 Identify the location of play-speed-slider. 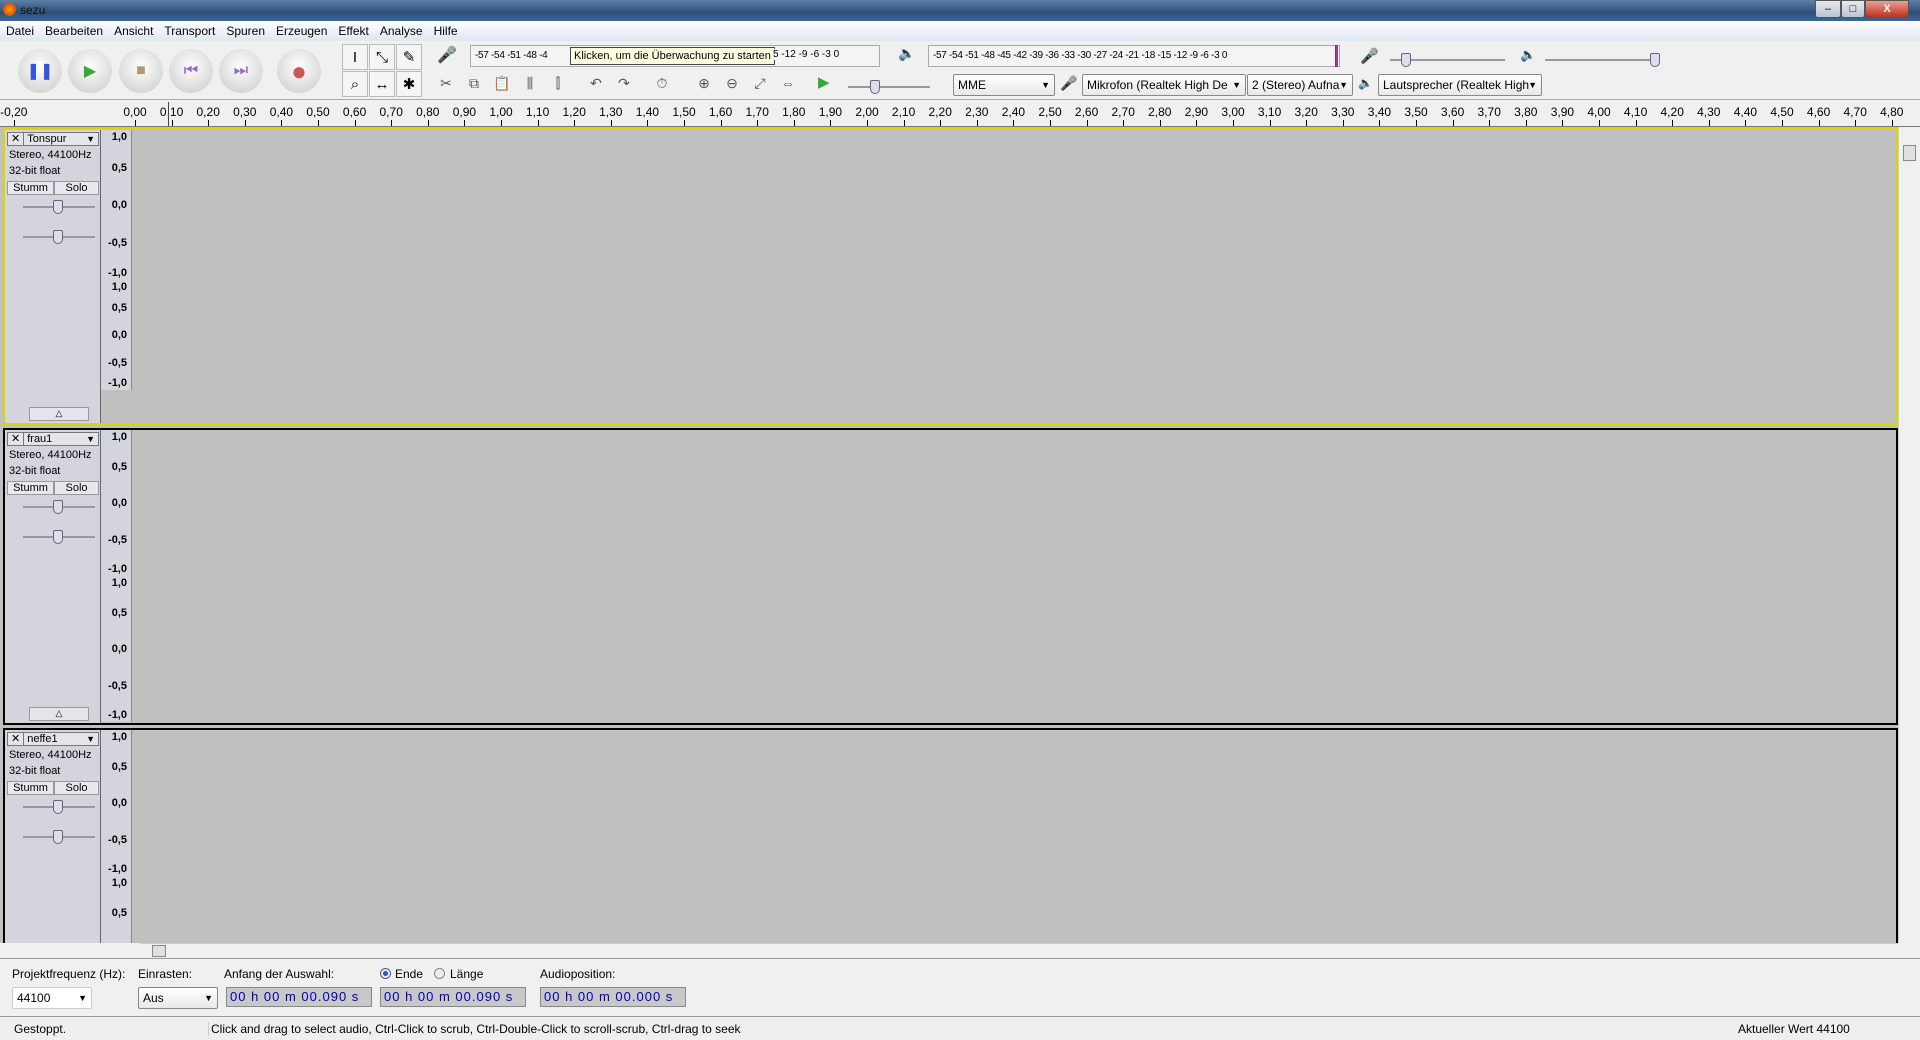
(889, 87).